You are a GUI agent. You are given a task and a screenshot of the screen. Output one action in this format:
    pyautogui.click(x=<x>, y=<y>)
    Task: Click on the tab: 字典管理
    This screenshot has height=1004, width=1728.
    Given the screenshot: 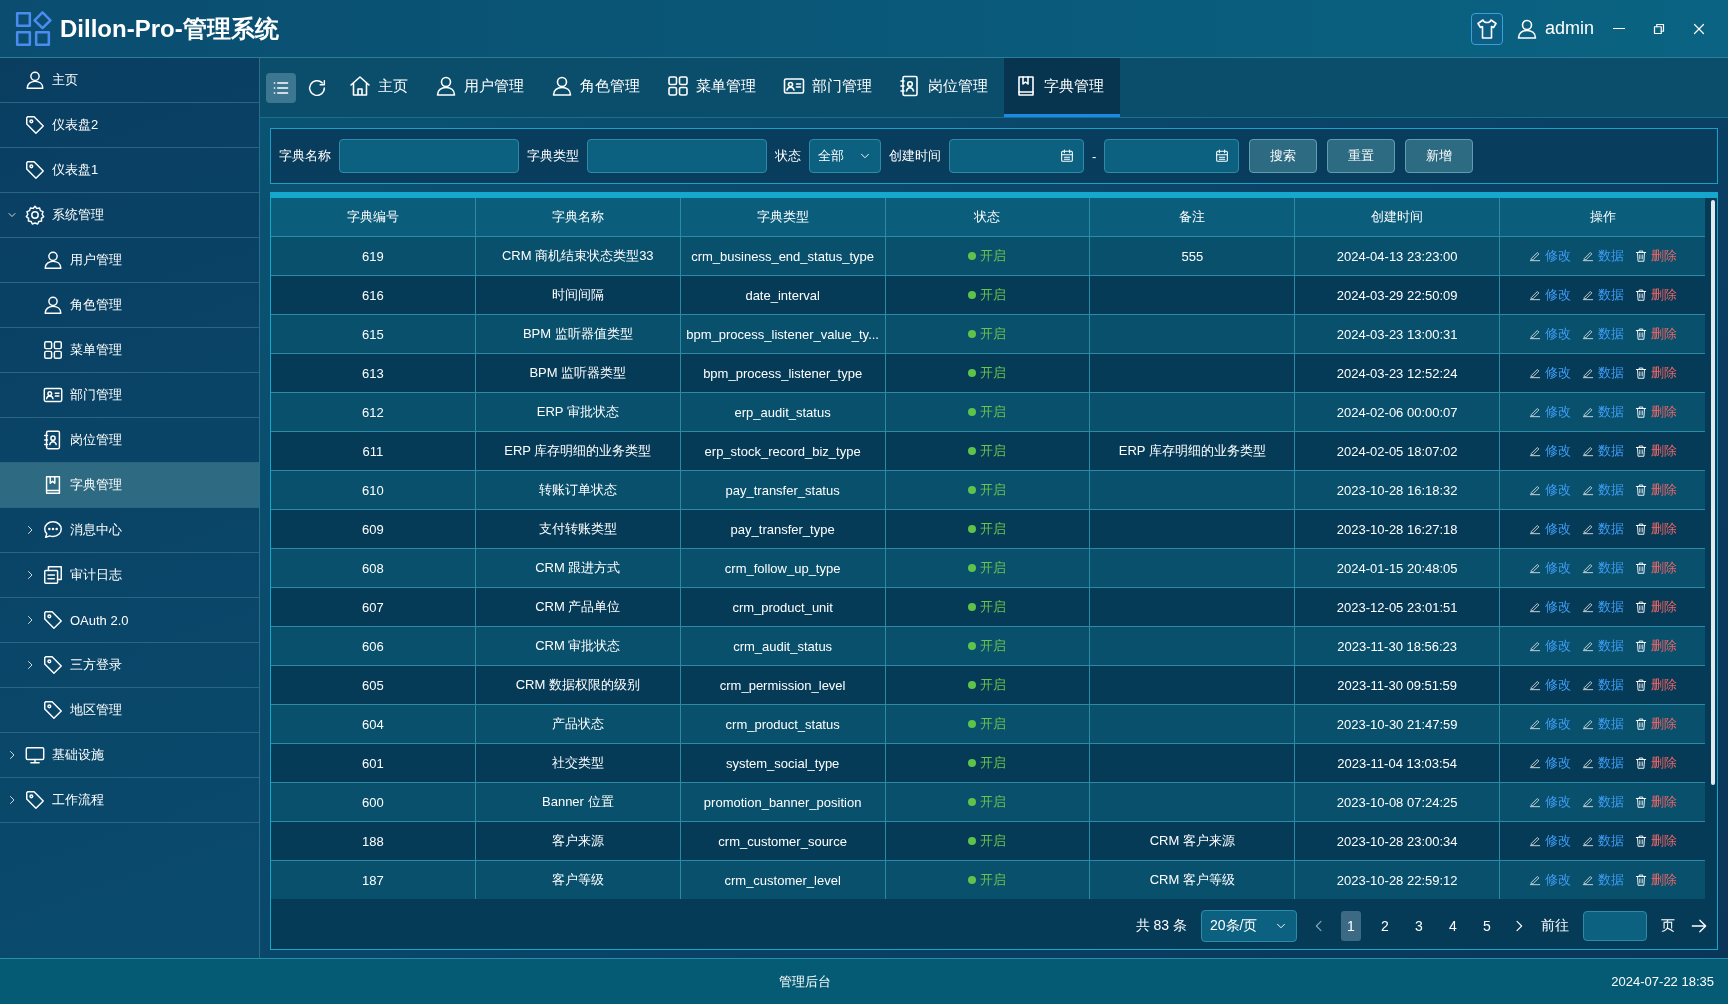 What is the action you would take?
    pyautogui.click(x=1062, y=87)
    